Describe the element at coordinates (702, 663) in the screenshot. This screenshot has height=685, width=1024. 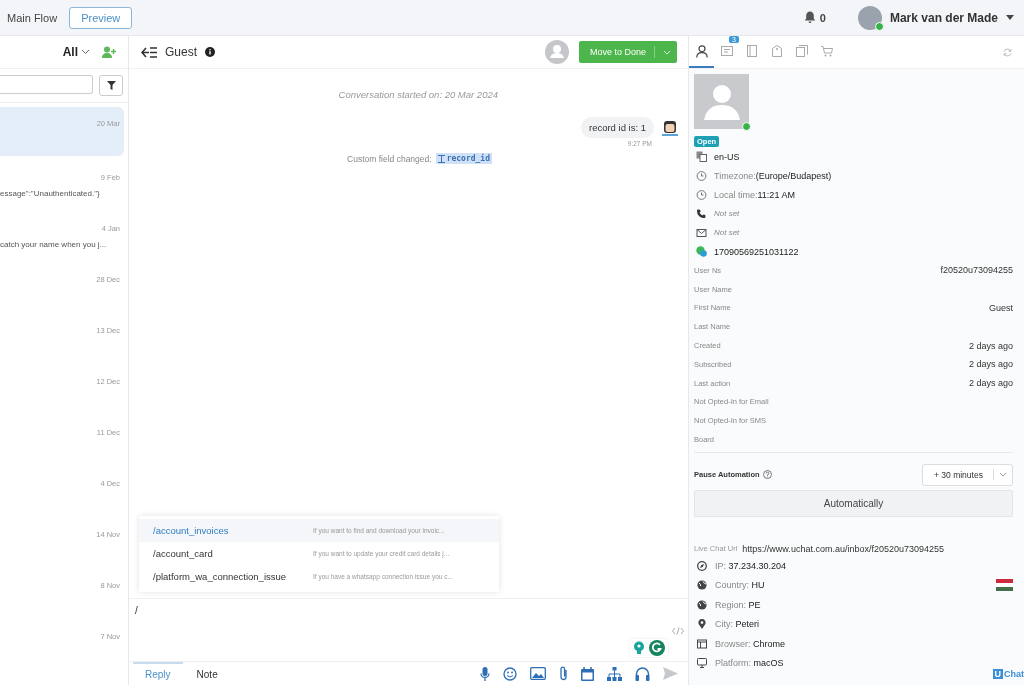
I see `monitor-icon` at that location.